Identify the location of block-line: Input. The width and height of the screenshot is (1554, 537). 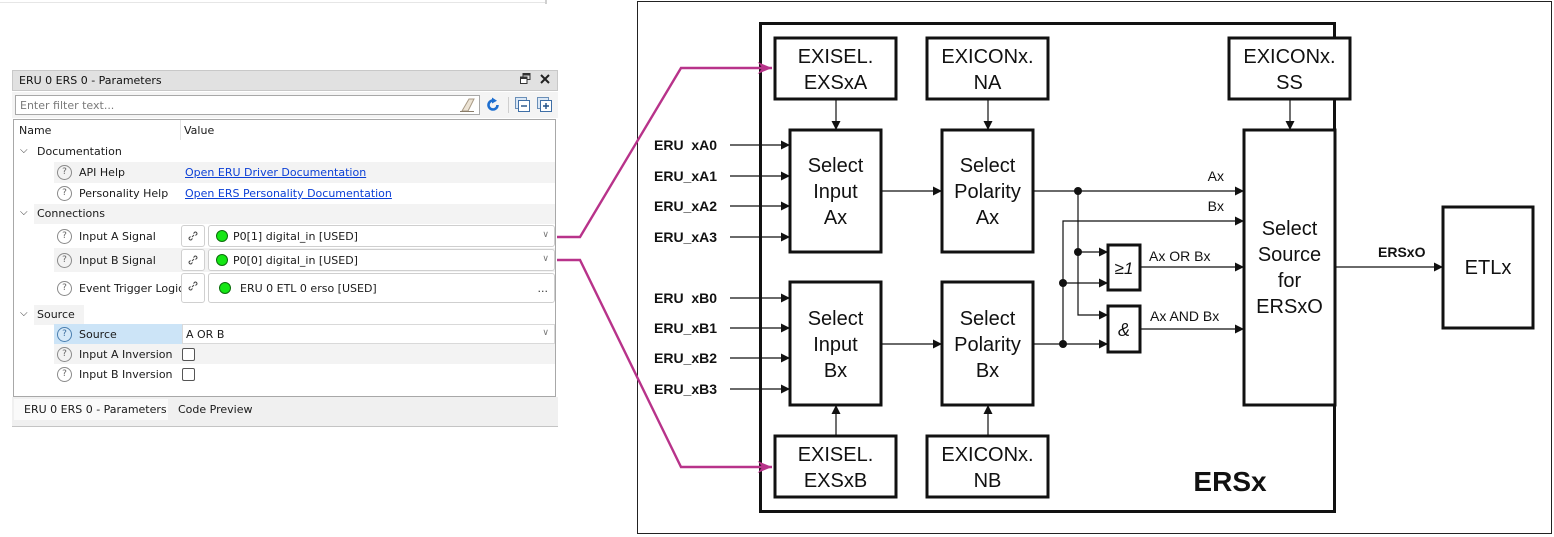
(835, 345).